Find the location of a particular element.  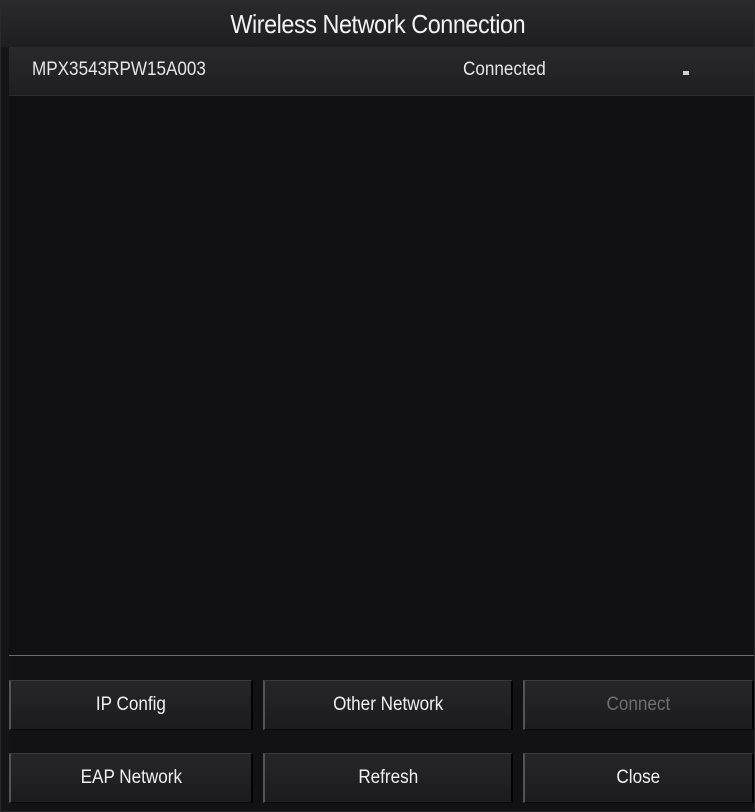

eap-network-label: EAP Network is located at coordinates (131, 777).